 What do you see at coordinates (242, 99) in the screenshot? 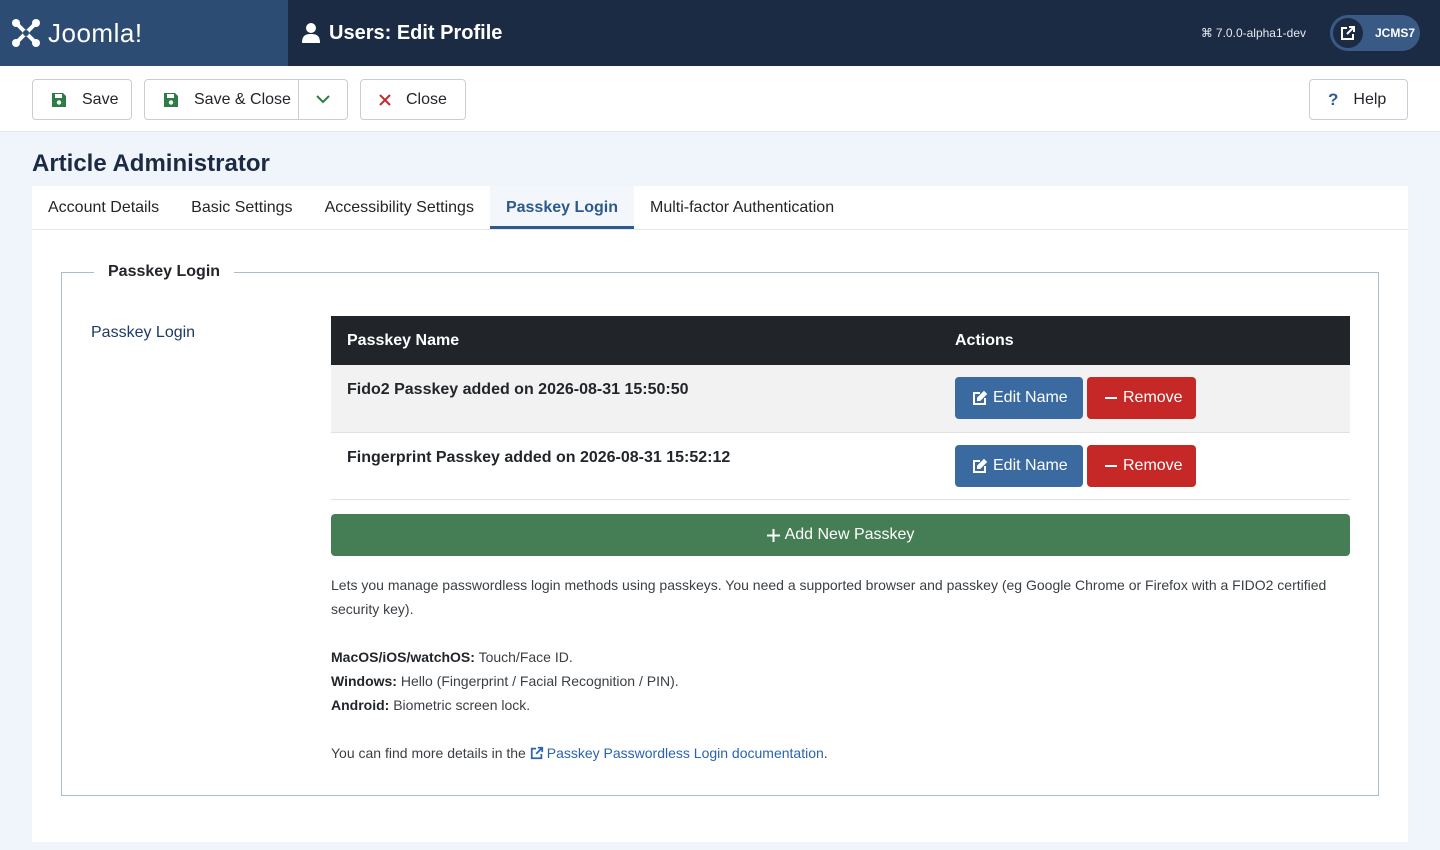
I see `save-close-label: Save & Close` at bounding box center [242, 99].